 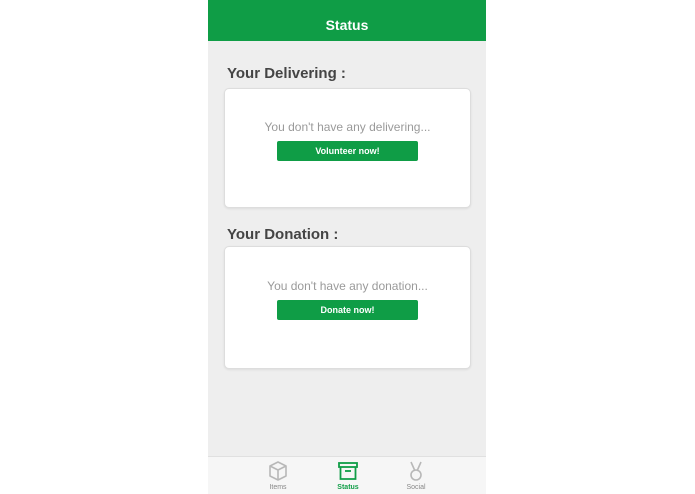 What do you see at coordinates (348, 471) in the screenshot?
I see `archive-icon` at bounding box center [348, 471].